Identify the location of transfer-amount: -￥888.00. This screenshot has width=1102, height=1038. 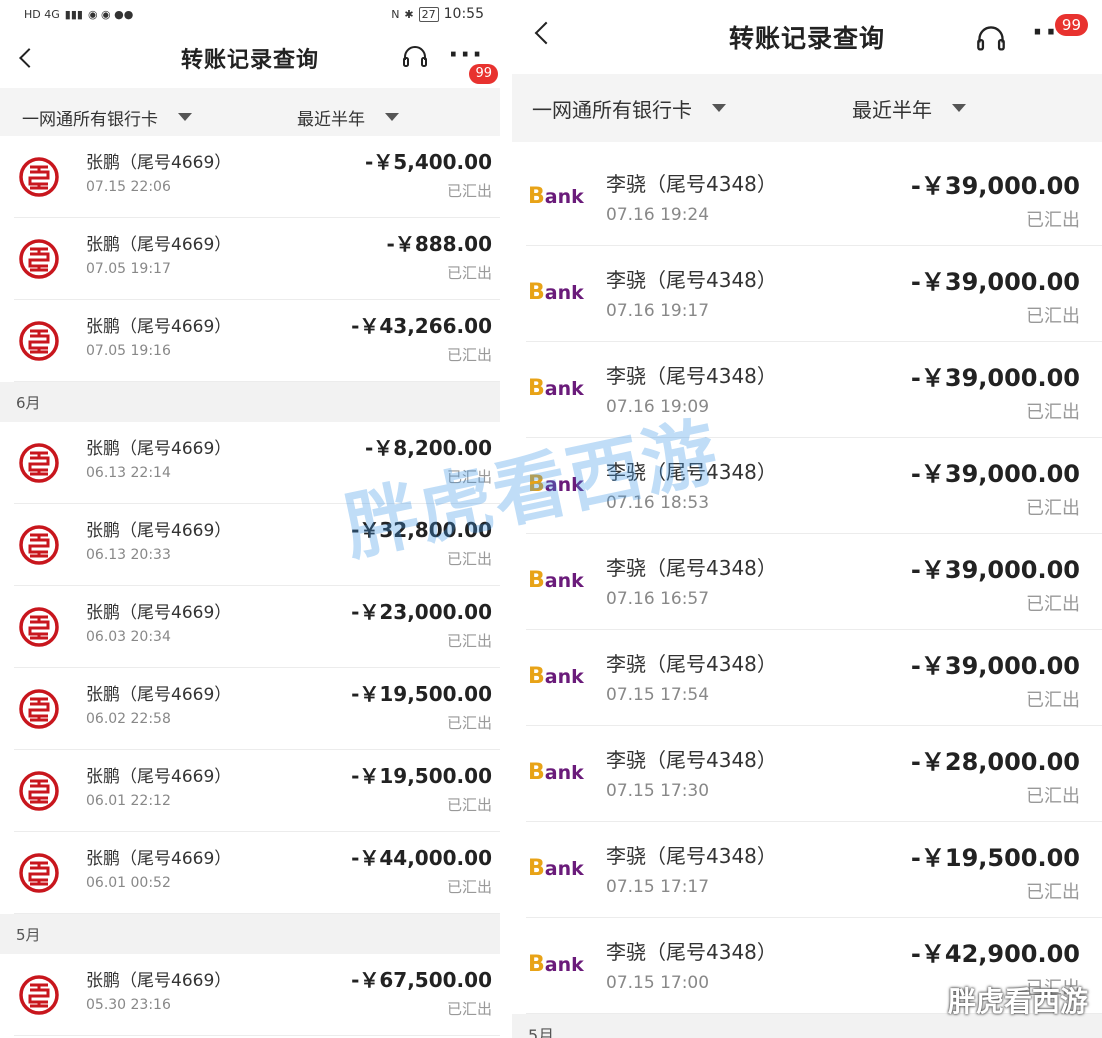
(439, 244).